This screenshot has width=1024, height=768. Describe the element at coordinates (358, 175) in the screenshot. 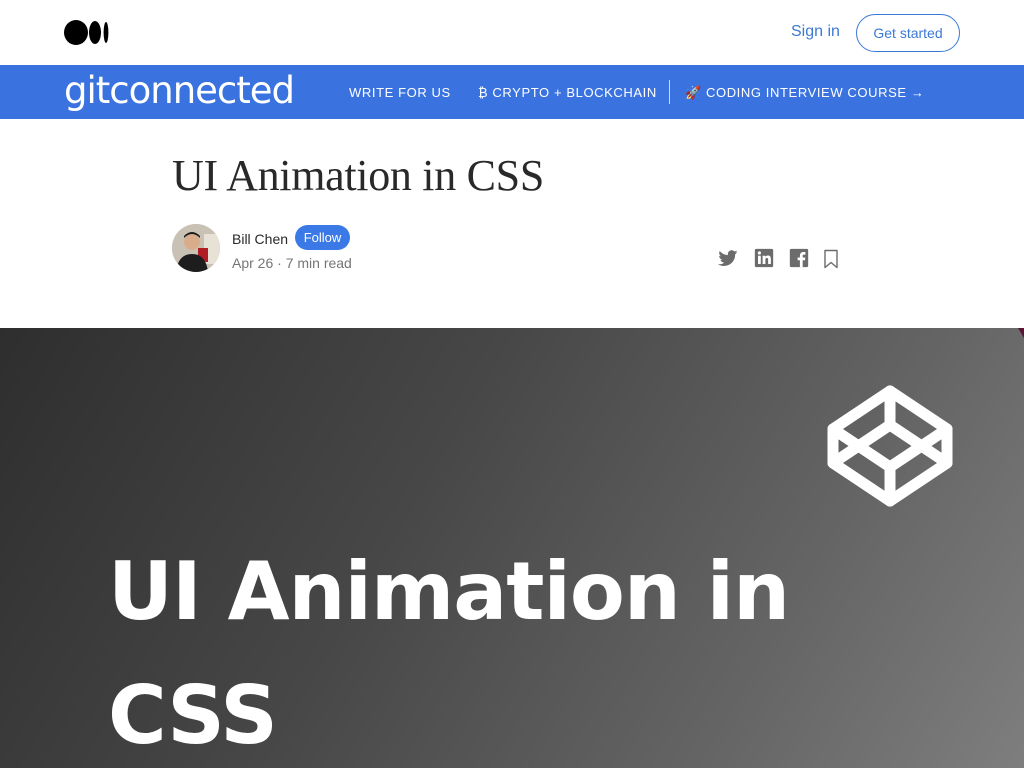

I see `article-title: UI Animation in CSS` at that location.